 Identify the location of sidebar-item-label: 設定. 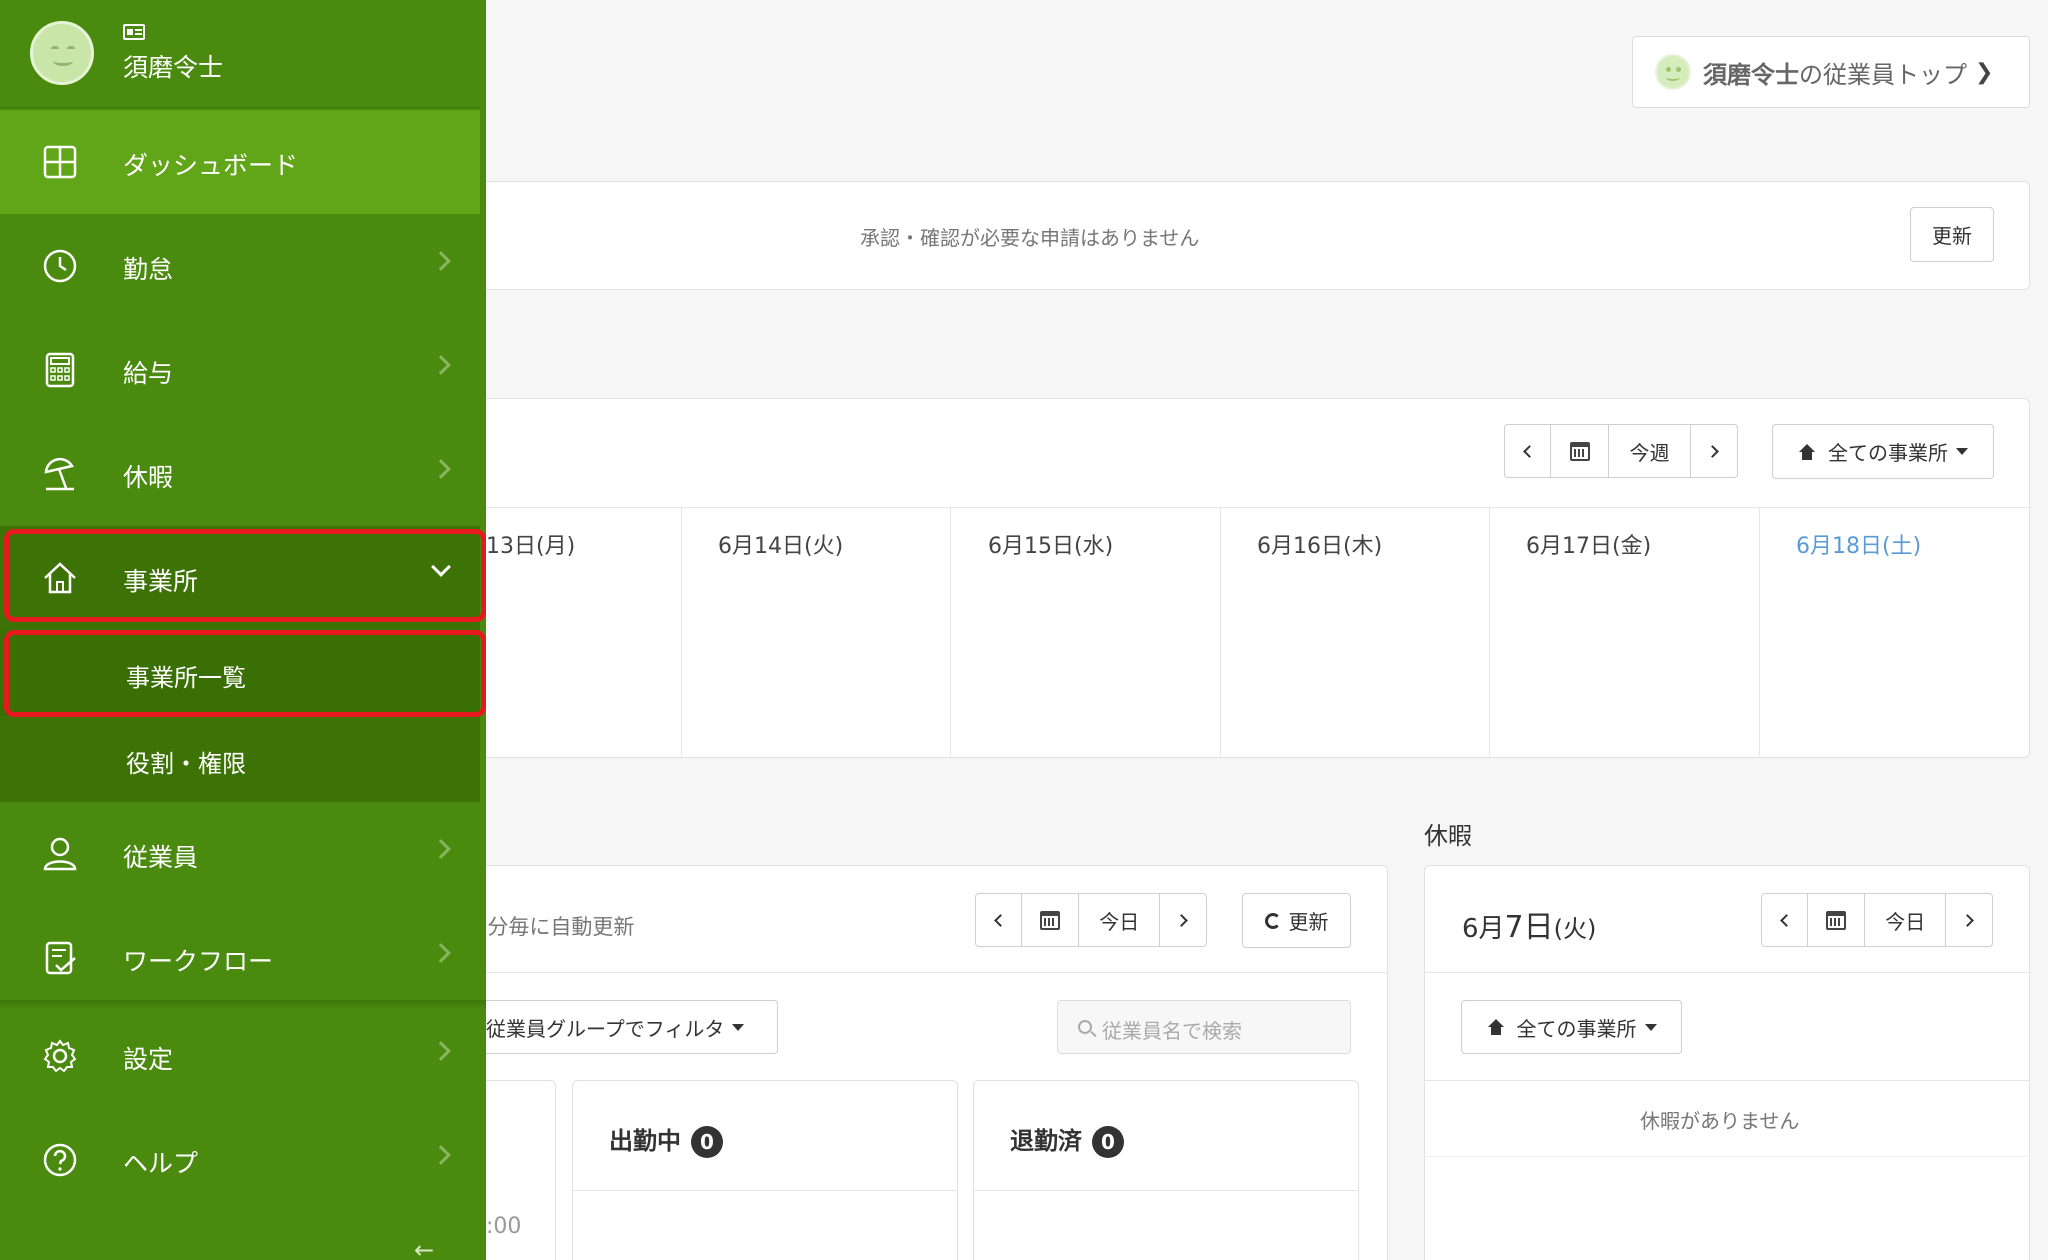
(148, 1059).